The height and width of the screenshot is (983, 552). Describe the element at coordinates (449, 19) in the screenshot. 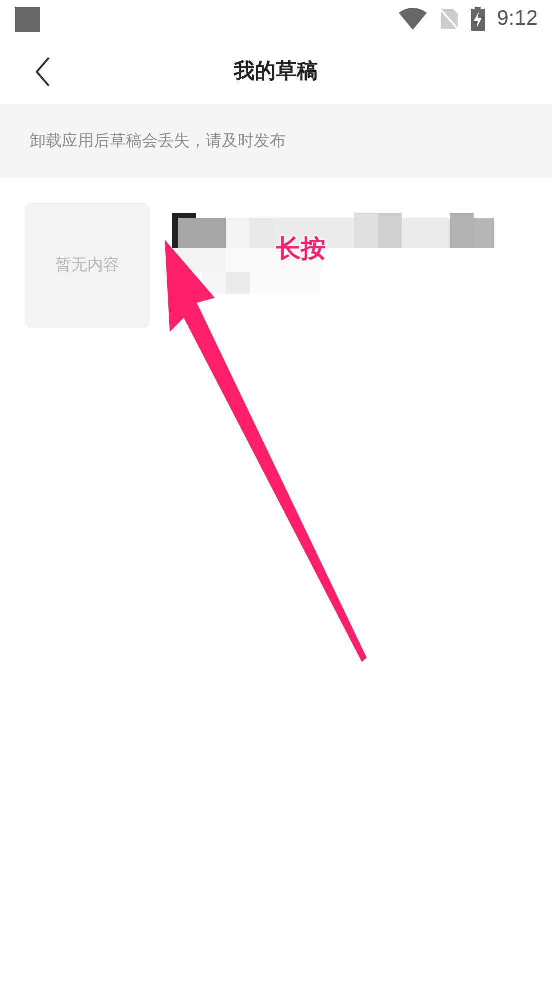

I see `no-sim-icon` at that location.